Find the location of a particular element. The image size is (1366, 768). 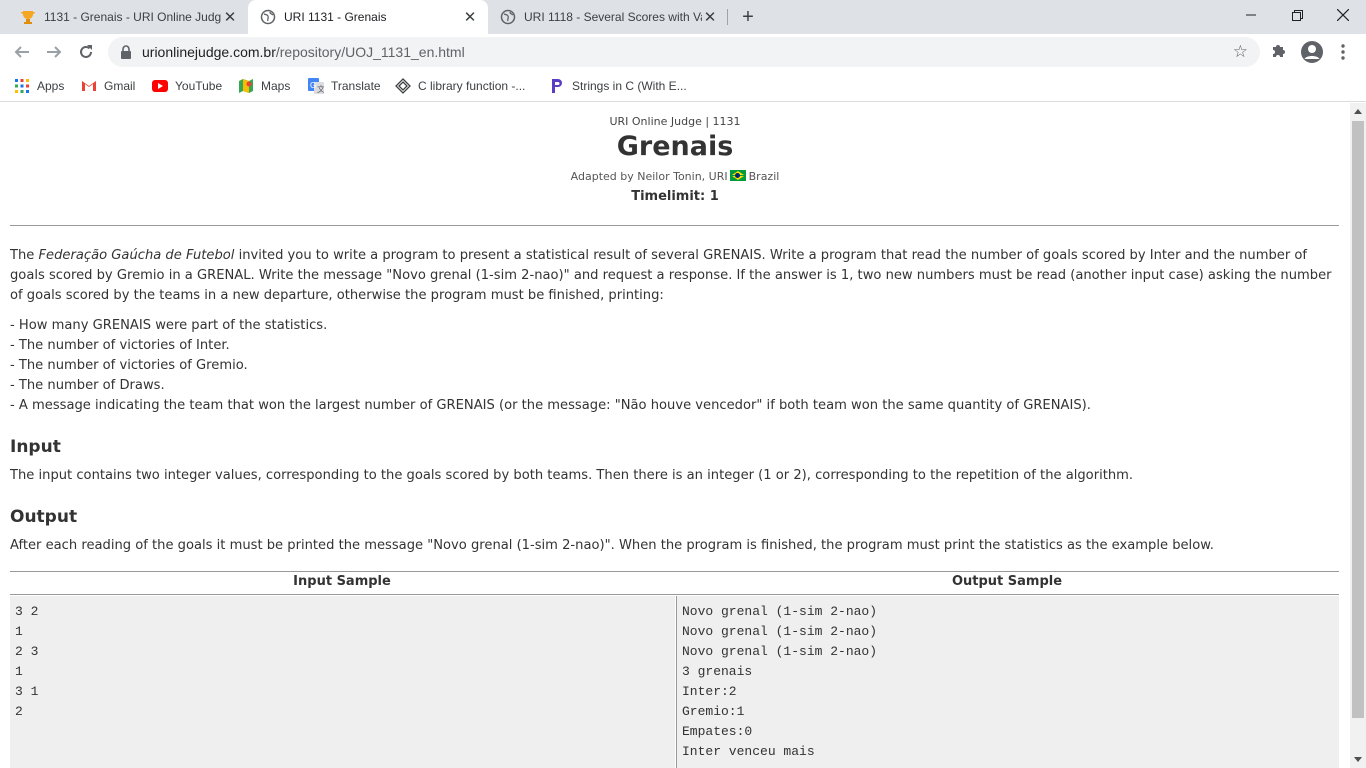

country-text: Brazil is located at coordinates (764, 176).